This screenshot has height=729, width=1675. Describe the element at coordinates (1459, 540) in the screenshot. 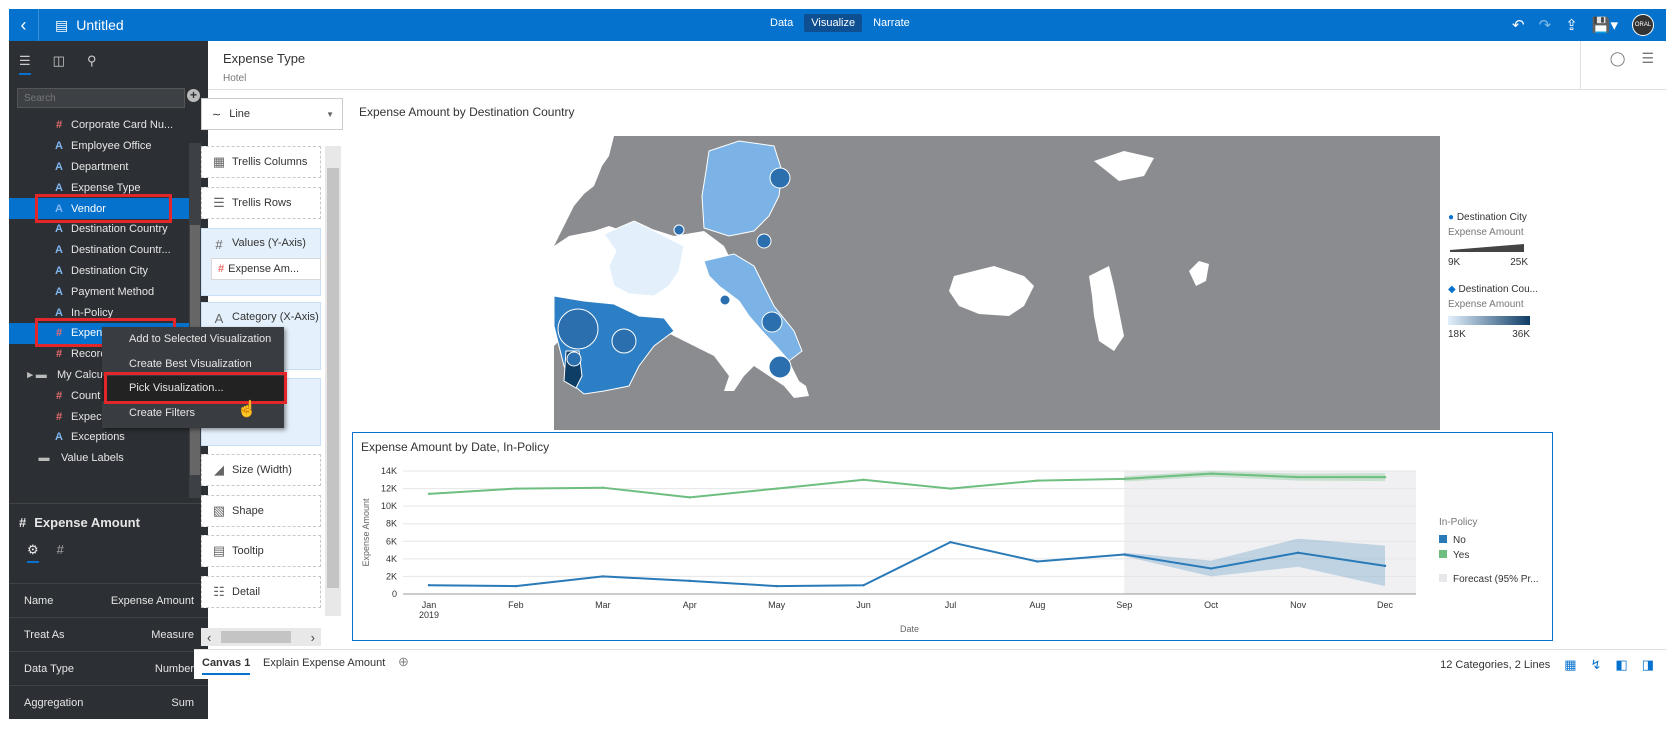

I see `legend-label: No` at that location.